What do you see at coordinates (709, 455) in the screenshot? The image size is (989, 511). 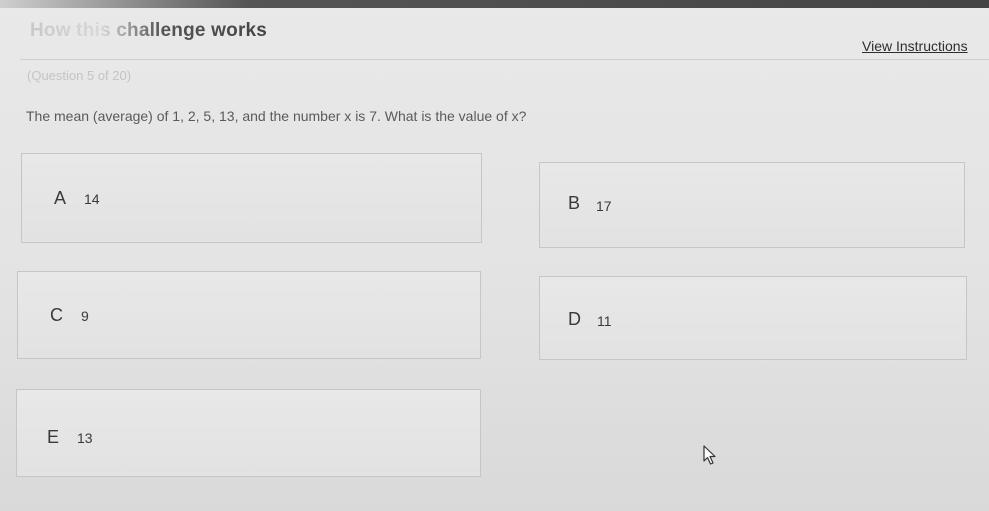 I see `mouse-pointer-icon` at bounding box center [709, 455].